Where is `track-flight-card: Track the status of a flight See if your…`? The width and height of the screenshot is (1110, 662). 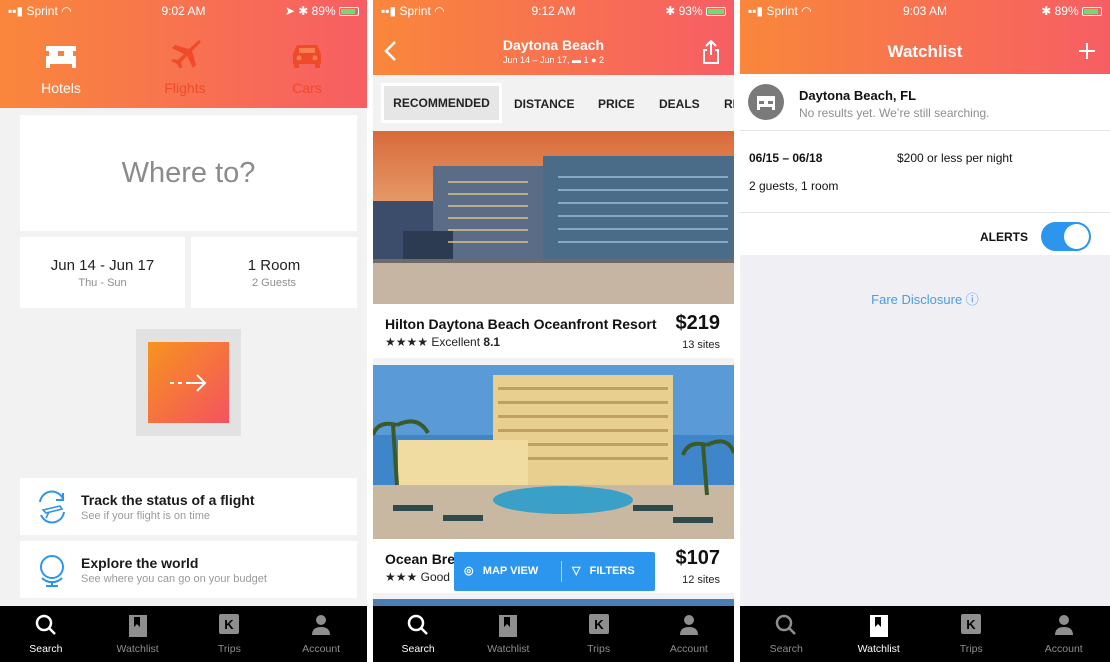 track-flight-card: Track the status of a flight See if your… is located at coordinates (188, 506).